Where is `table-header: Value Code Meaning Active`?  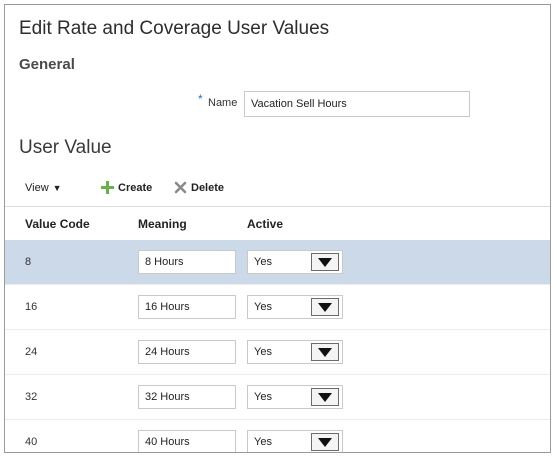
table-header: Value Code Meaning Active is located at coordinates (277, 224).